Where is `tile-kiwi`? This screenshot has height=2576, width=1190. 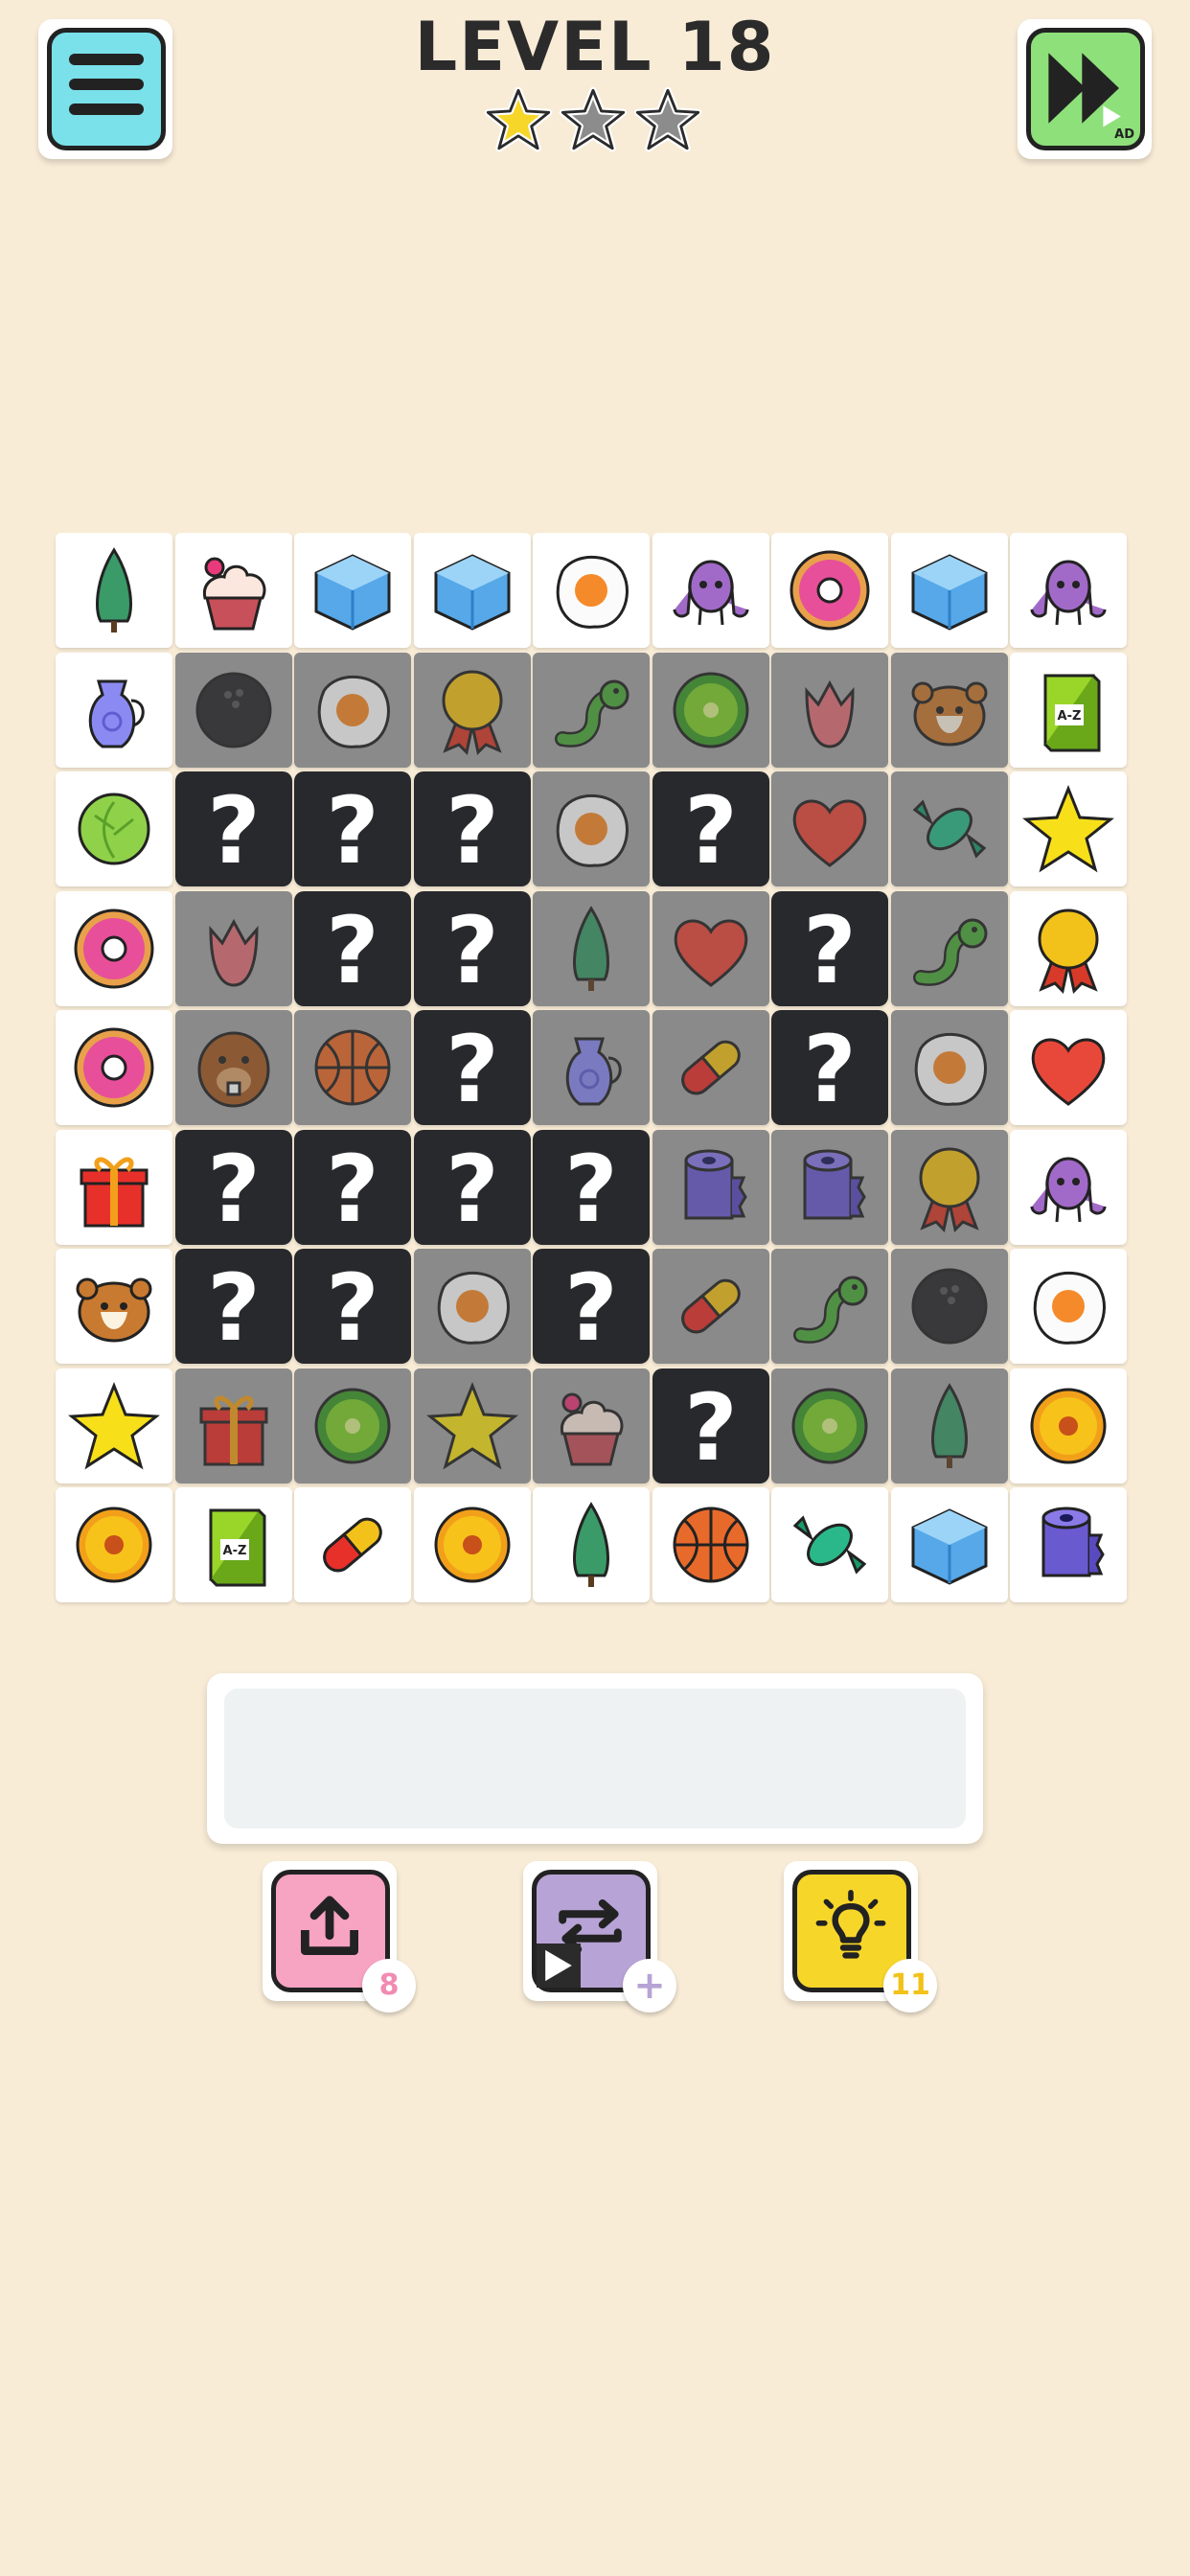
tile-kiwi is located at coordinates (829, 1426).